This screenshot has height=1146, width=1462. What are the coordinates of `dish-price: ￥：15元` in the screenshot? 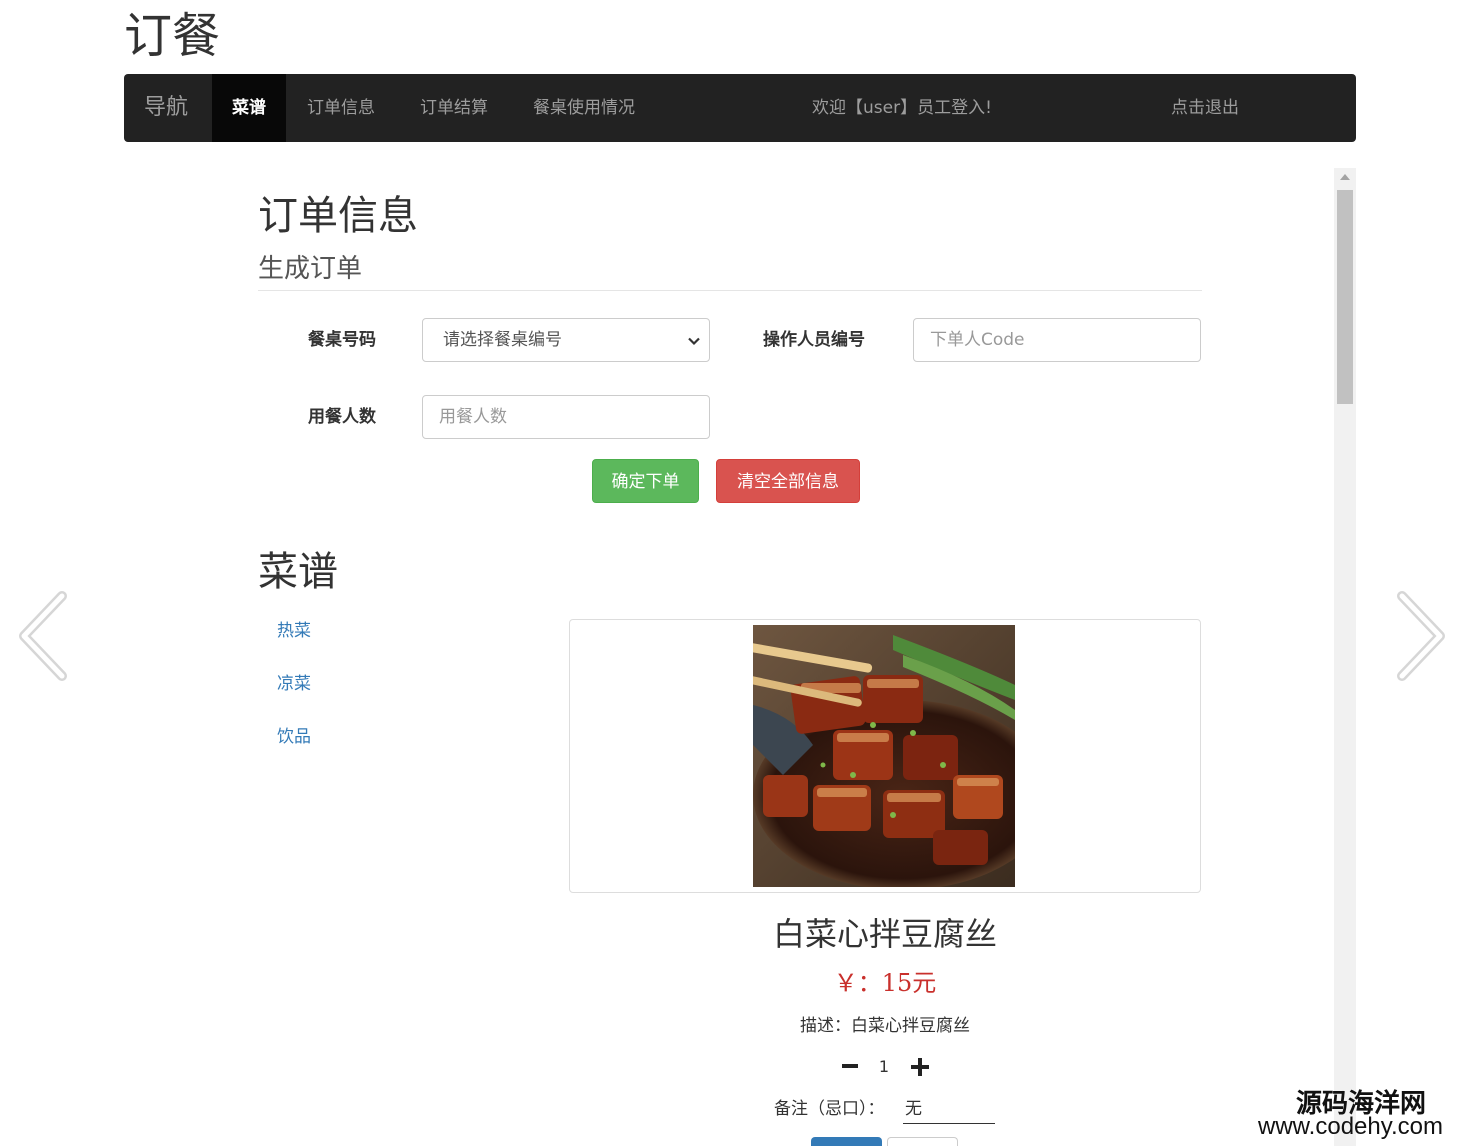 It's located at (885, 983).